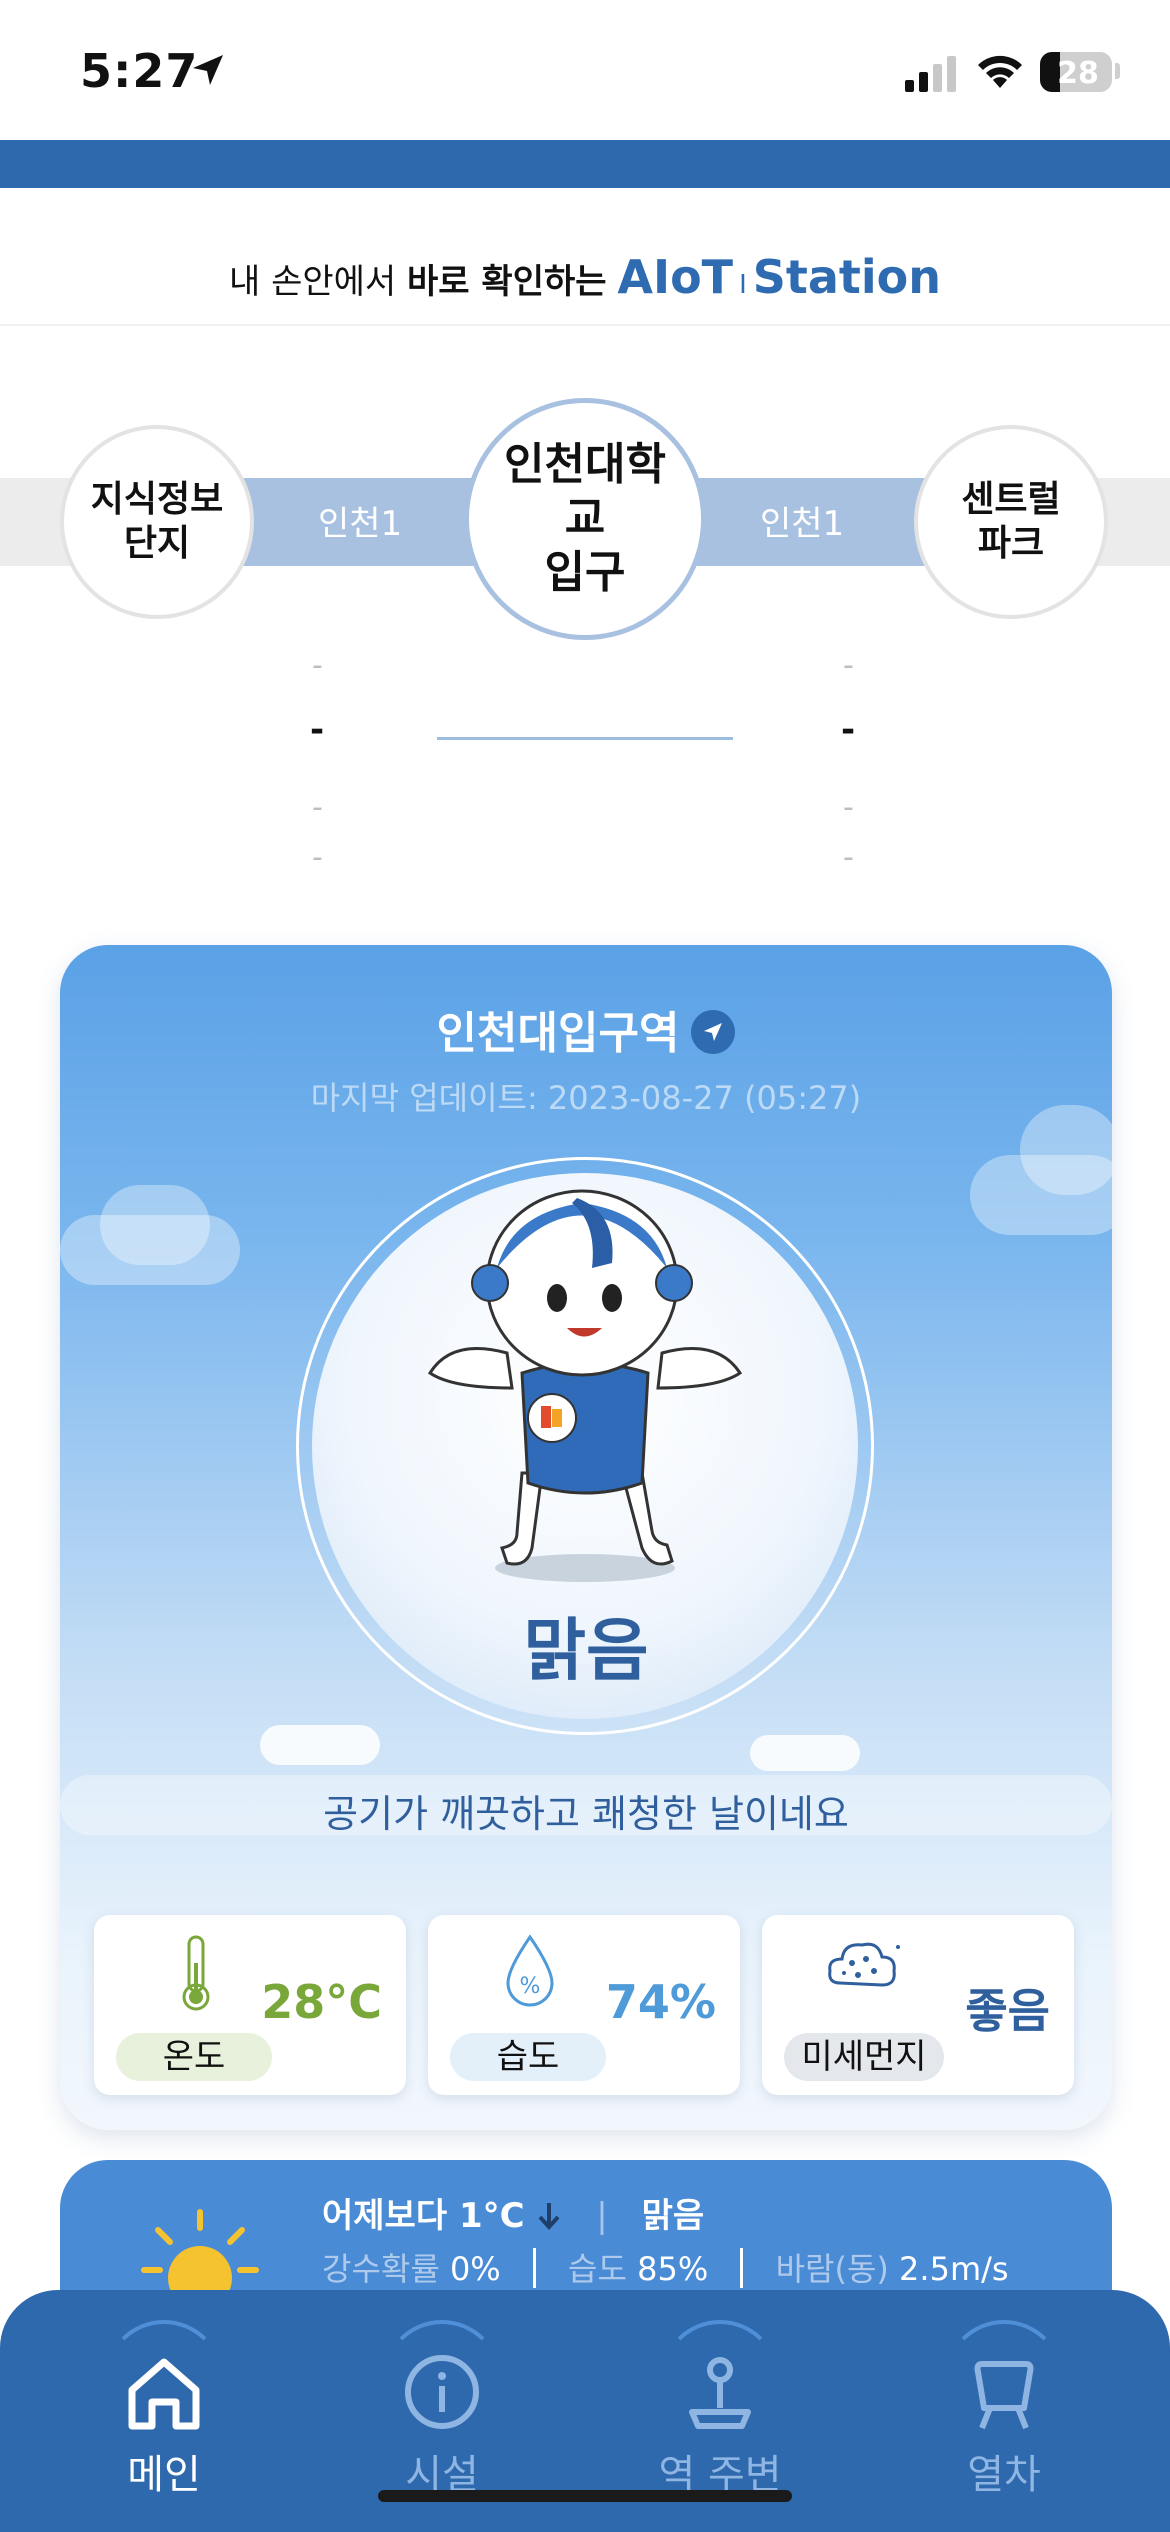 The image size is (1170, 2532). What do you see at coordinates (586, 1814) in the screenshot?
I see `air-message: 공기가 깨끗하고 쾌청한 날이네요` at bounding box center [586, 1814].